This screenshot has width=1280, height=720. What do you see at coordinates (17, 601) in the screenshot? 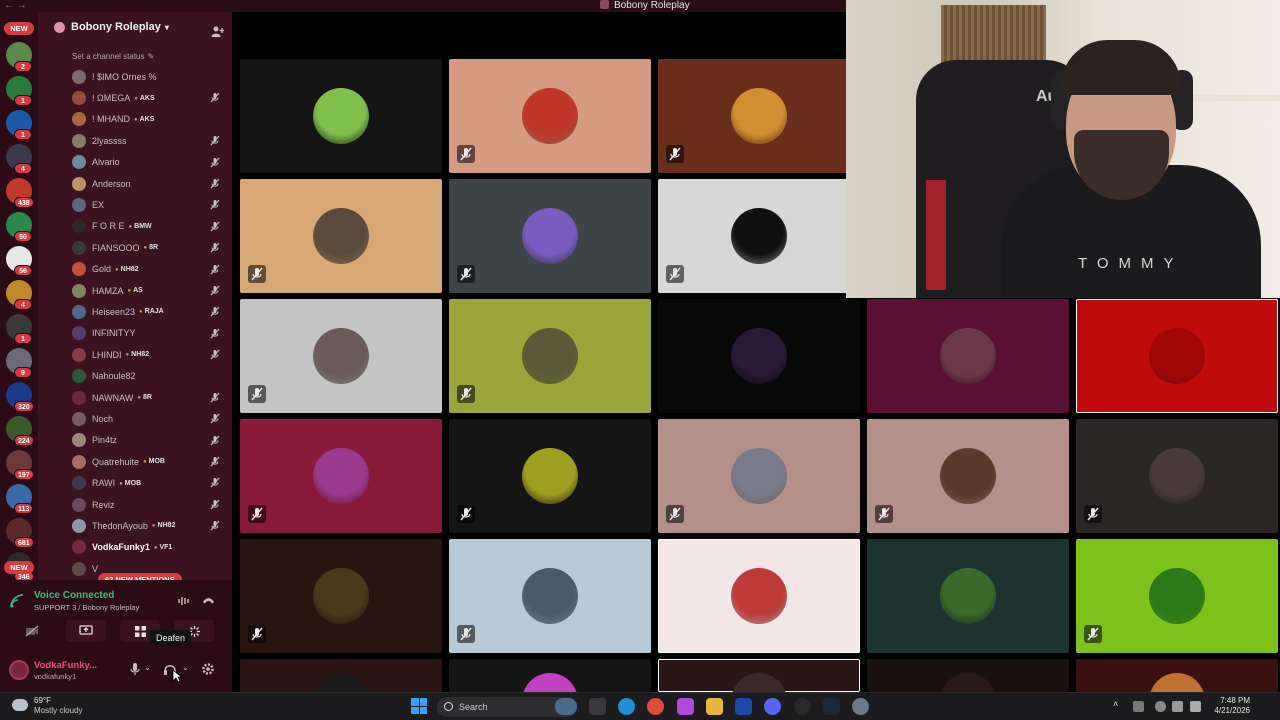
I see `signal-icon` at bounding box center [17, 601].